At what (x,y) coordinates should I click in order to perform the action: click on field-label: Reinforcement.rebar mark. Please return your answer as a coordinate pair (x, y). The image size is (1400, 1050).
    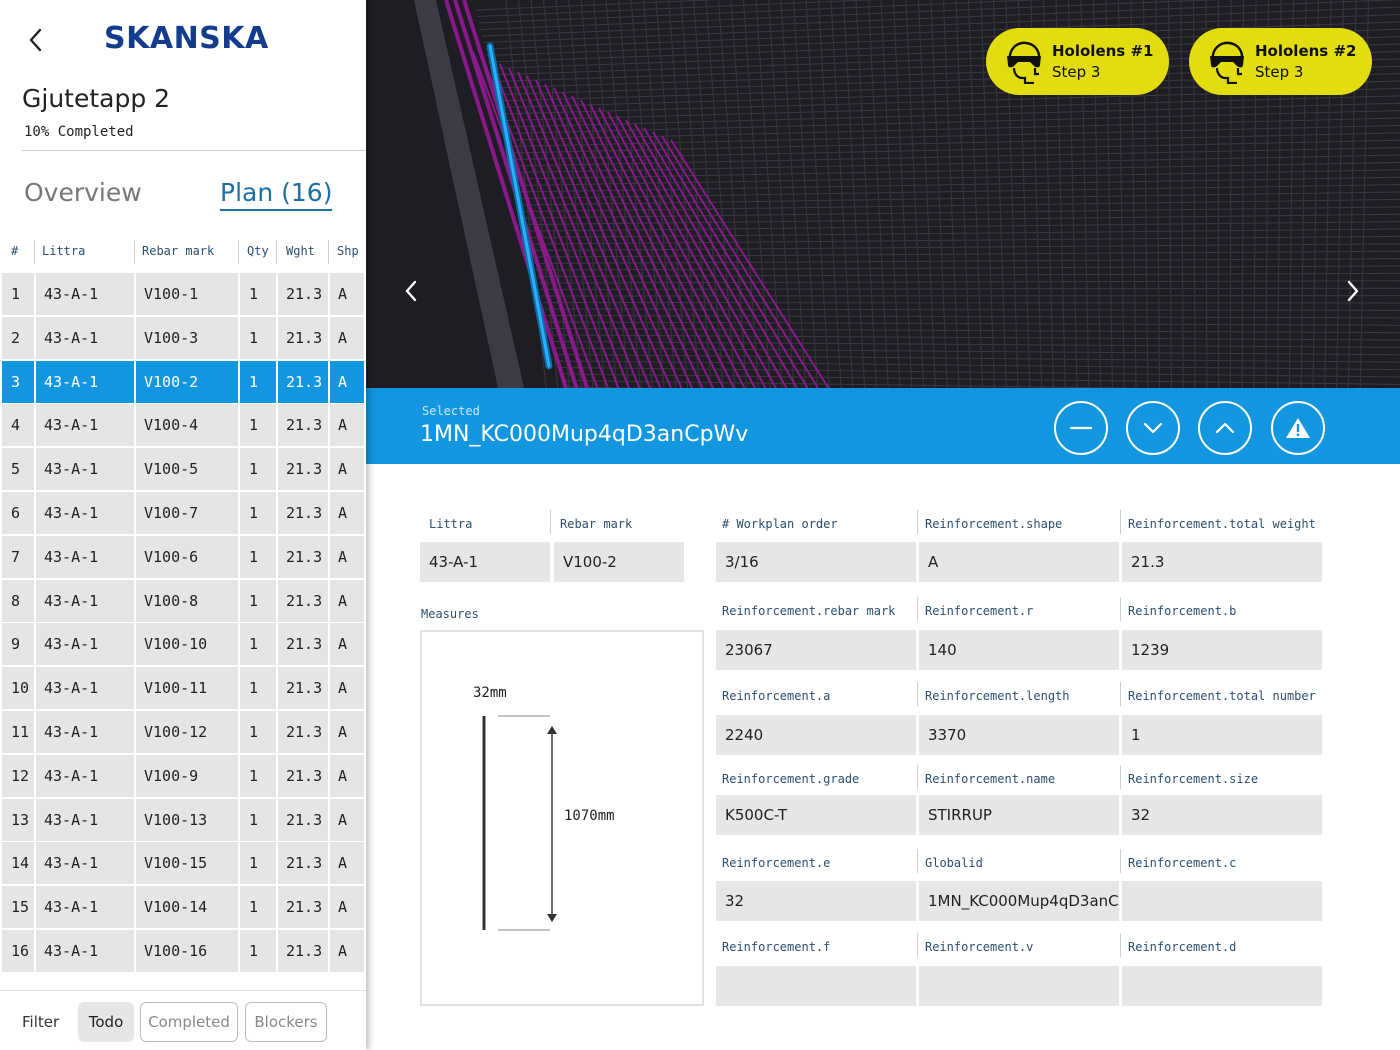
    Looking at the image, I should click on (809, 611).